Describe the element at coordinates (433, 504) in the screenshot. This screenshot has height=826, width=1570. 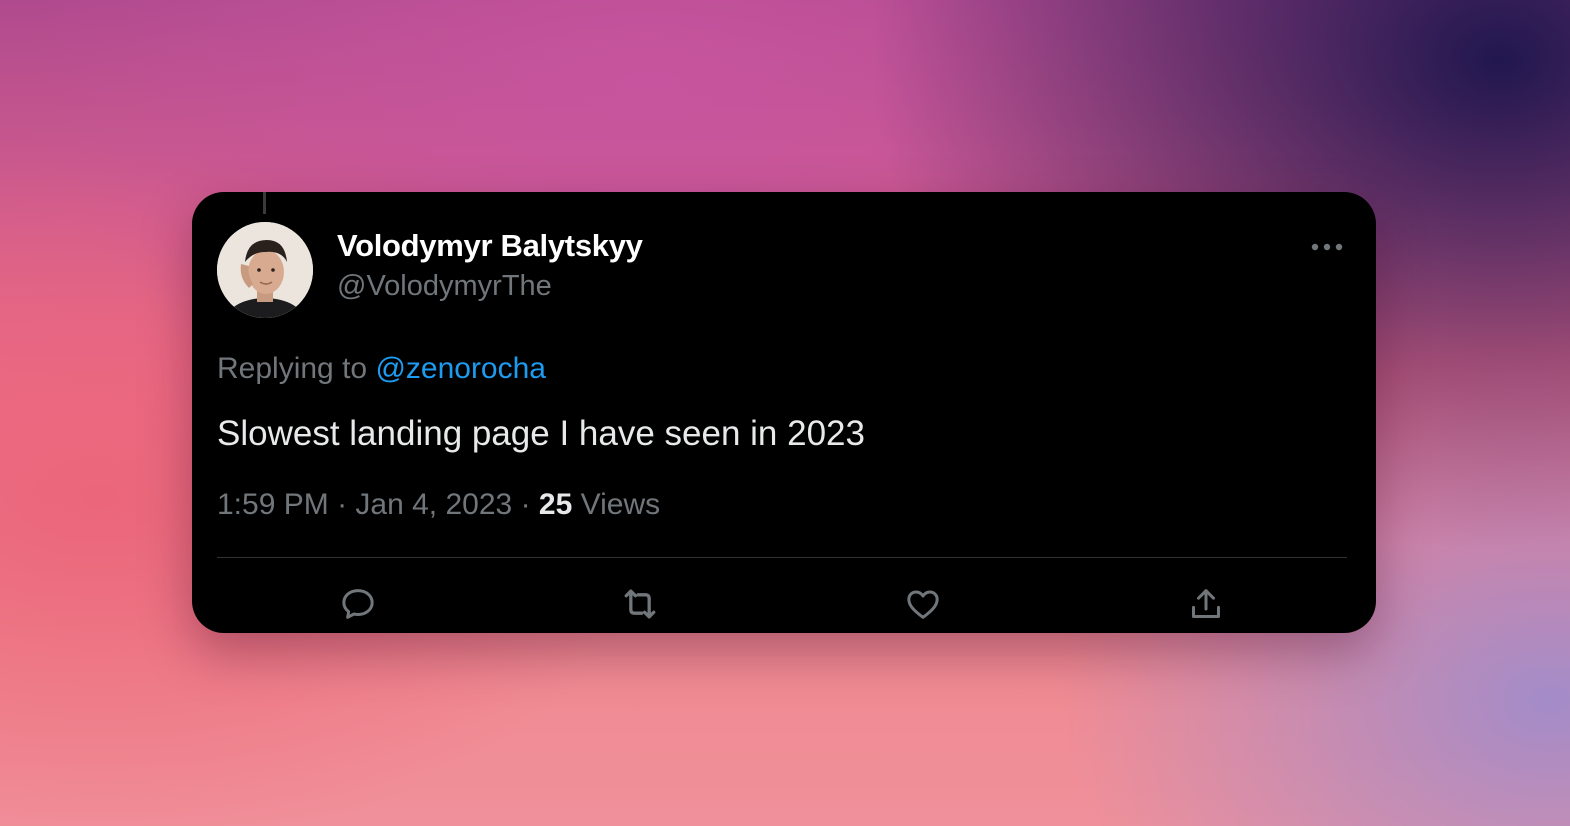
I see `tweet-date: Jan 4, 2023` at that location.